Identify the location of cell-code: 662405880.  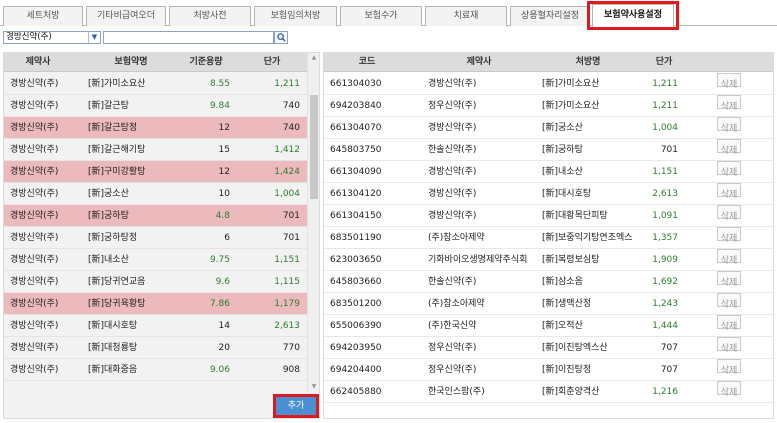
(356, 392).